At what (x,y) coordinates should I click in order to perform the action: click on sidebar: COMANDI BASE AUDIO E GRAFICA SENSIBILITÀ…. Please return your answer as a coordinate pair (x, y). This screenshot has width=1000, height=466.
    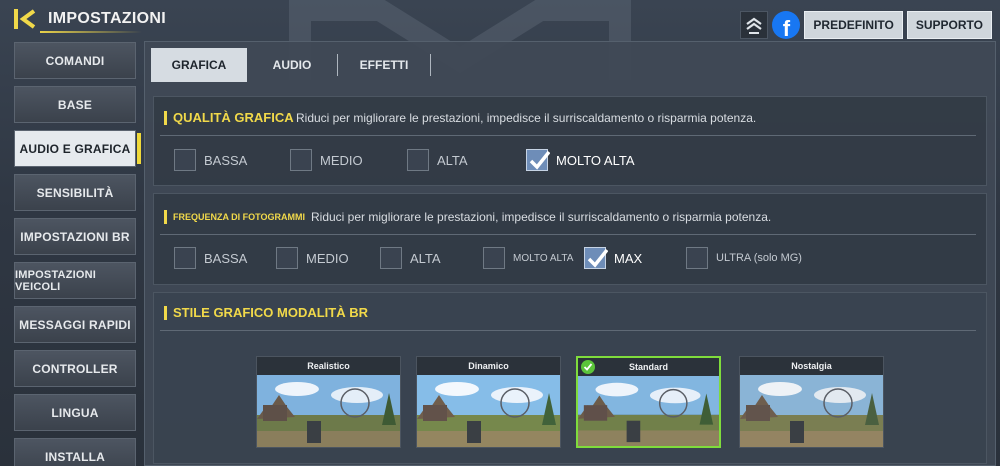
    Looking at the image, I should click on (77, 254).